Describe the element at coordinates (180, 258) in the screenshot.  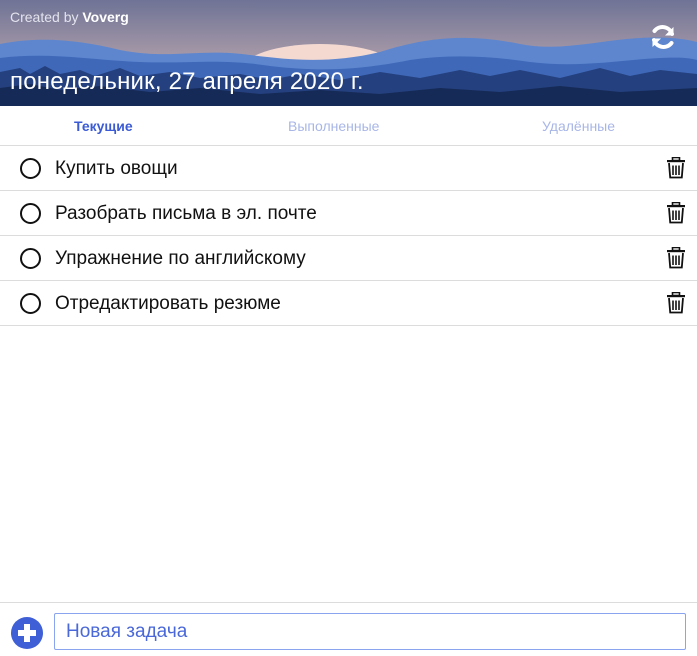
I see `task-text: Упражнение по английскому` at that location.